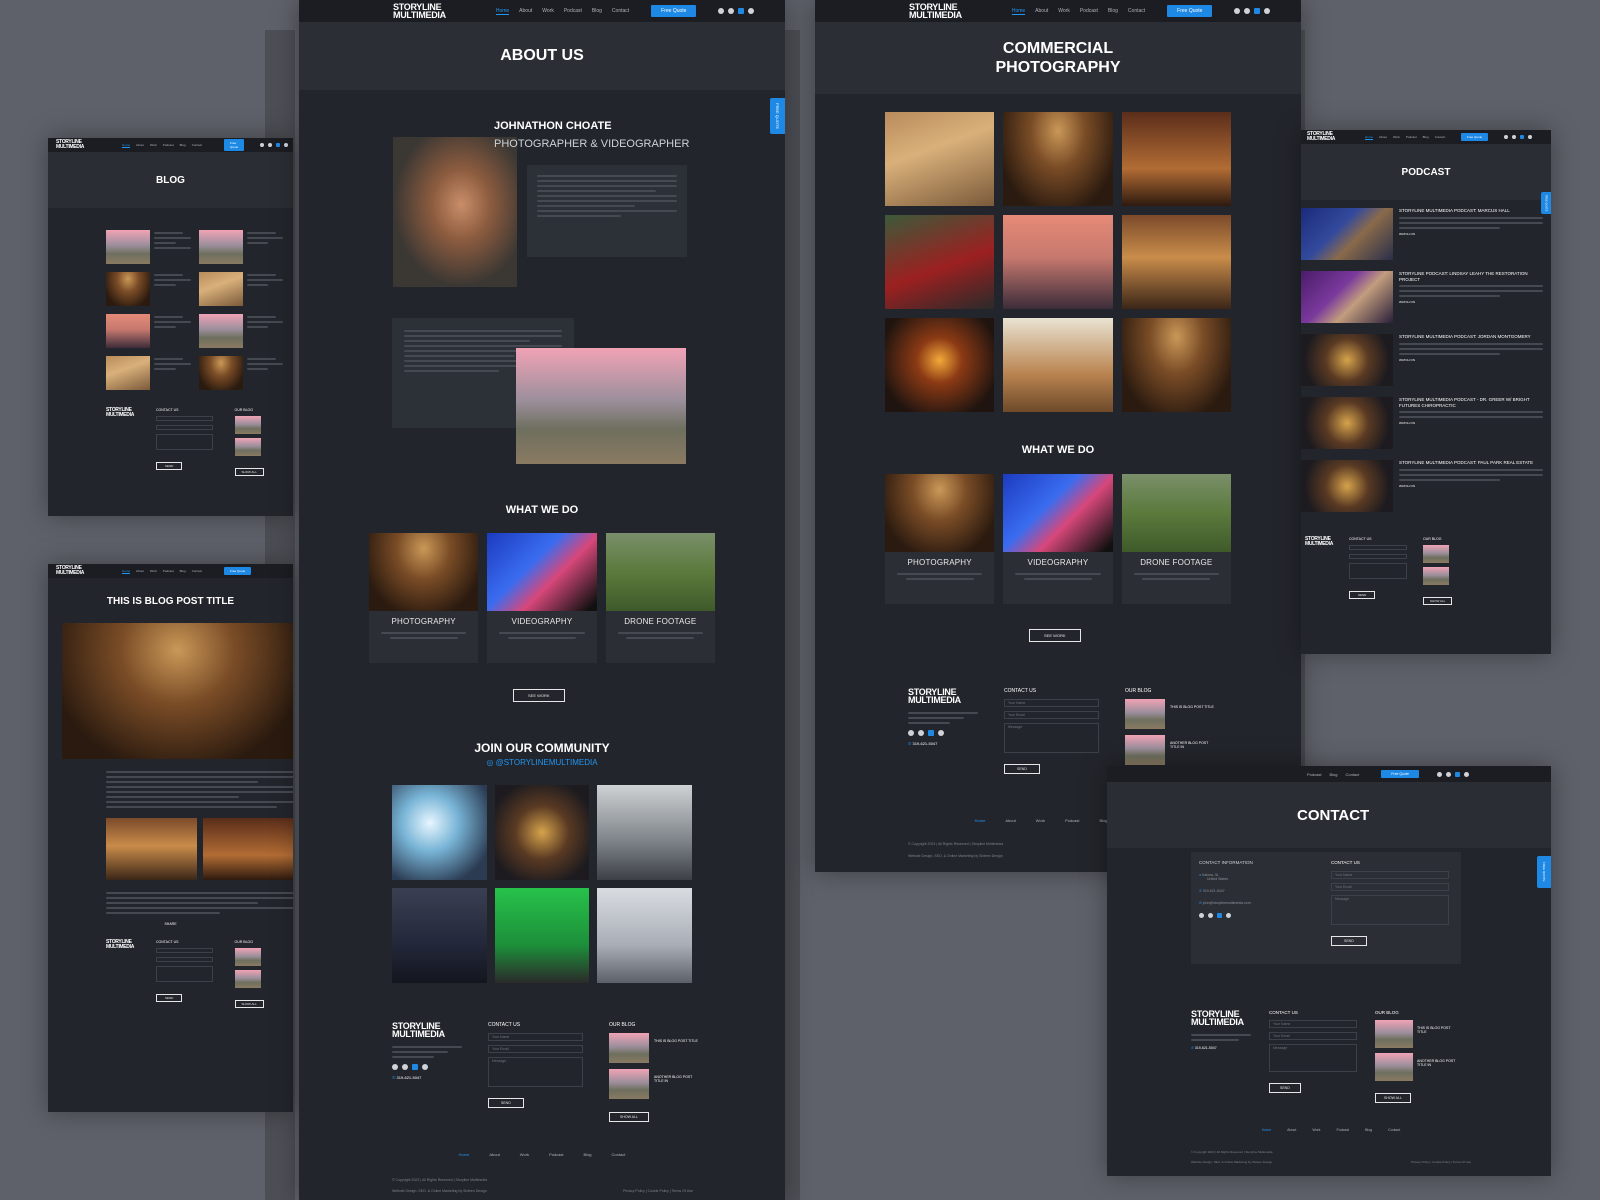  I want to click on footer-phone: 319-621-5047, so click(924, 743).